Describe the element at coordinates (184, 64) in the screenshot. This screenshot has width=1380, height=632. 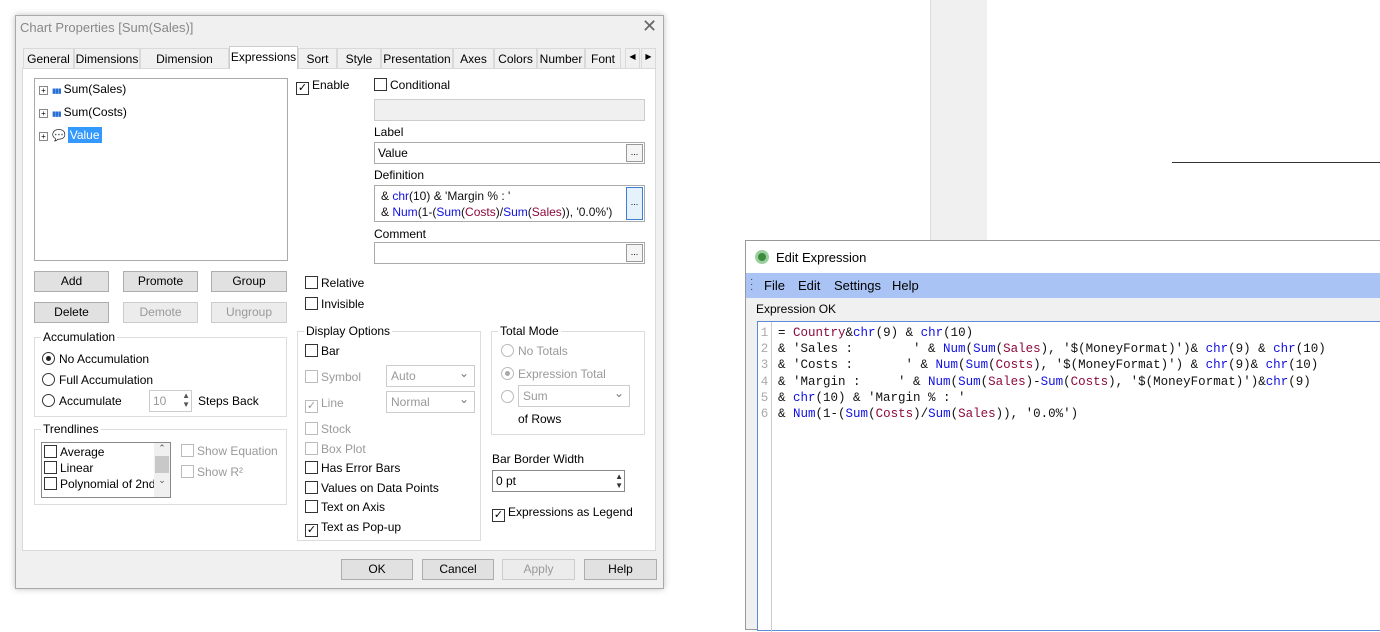
I see `tab-dimension-limits: Dimension Limits` at that location.